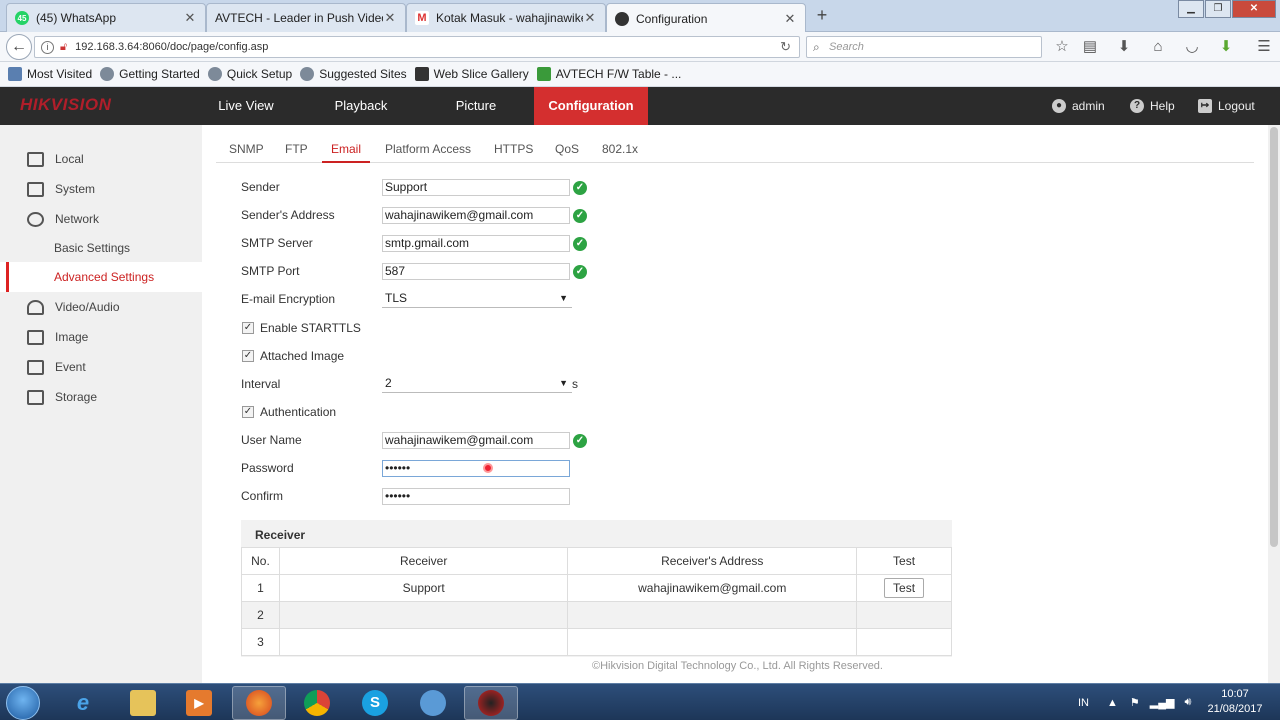 Image resolution: width=1280 pixels, height=721 pixels. Describe the element at coordinates (1235, 702) in the screenshot. I see `system-clock: 10:07 21/08/2017` at that location.